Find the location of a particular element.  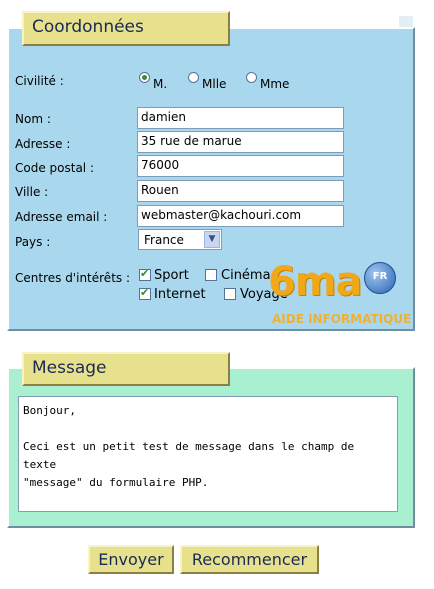

checkbox-sport is located at coordinates (145, 274).